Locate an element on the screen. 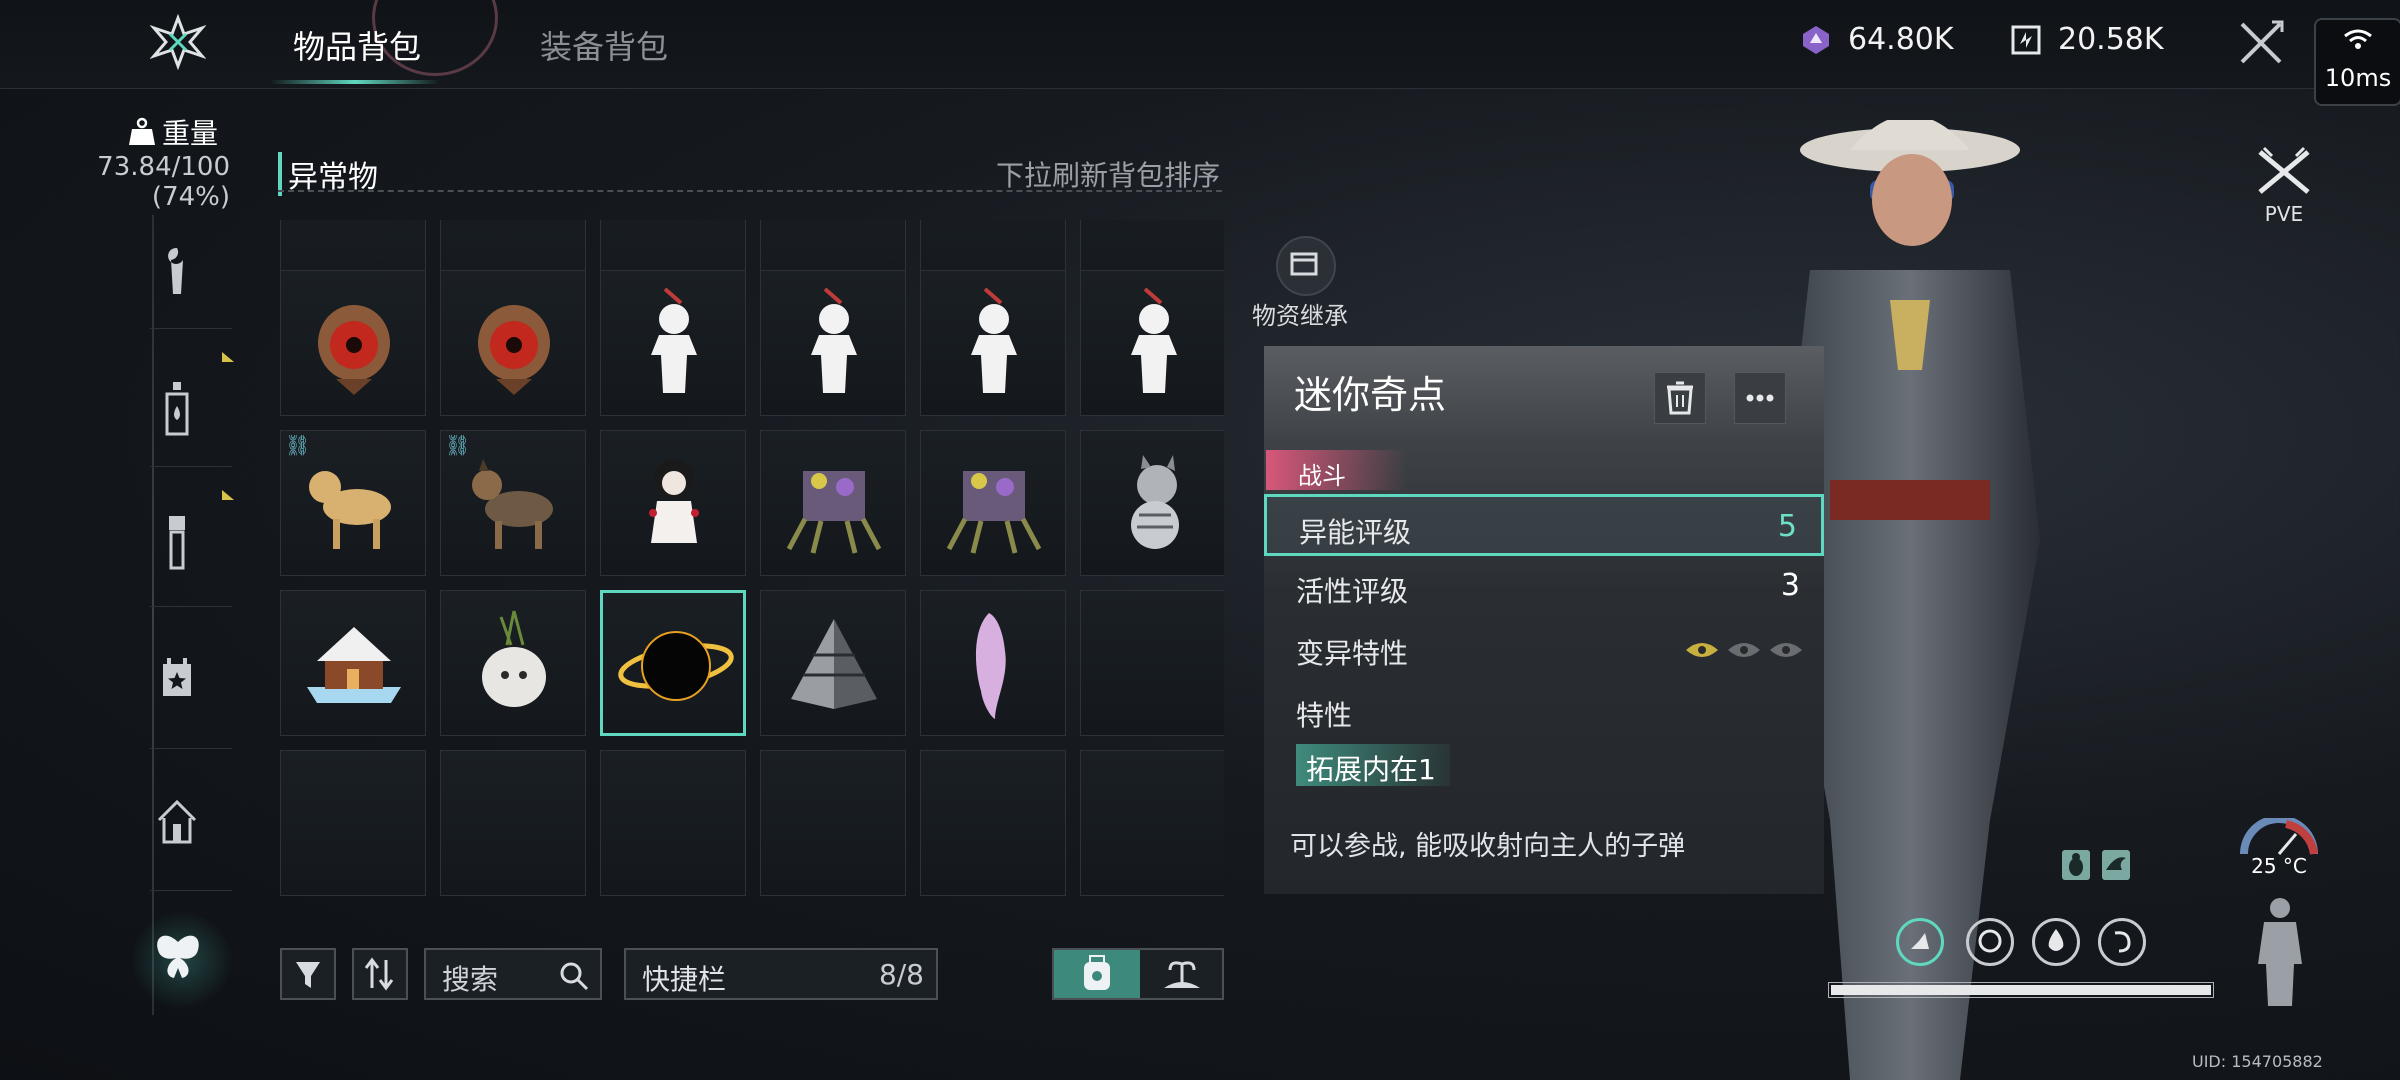 This screenshot has height=1080, width=2400. search-icon is located at coordinates (574, 976).